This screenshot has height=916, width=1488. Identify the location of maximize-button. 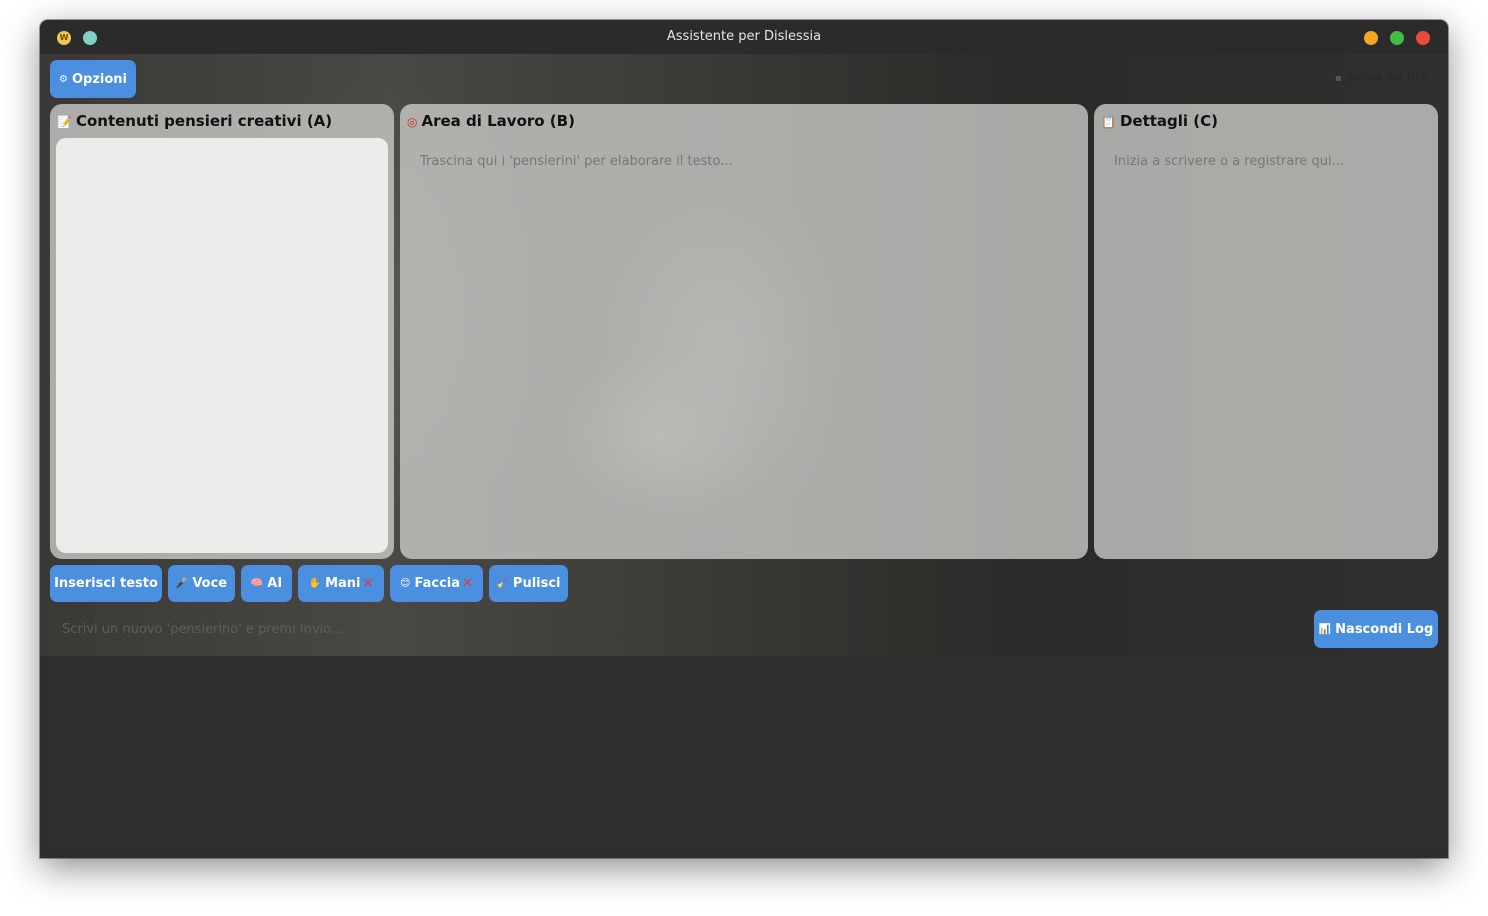
(1397, 38).